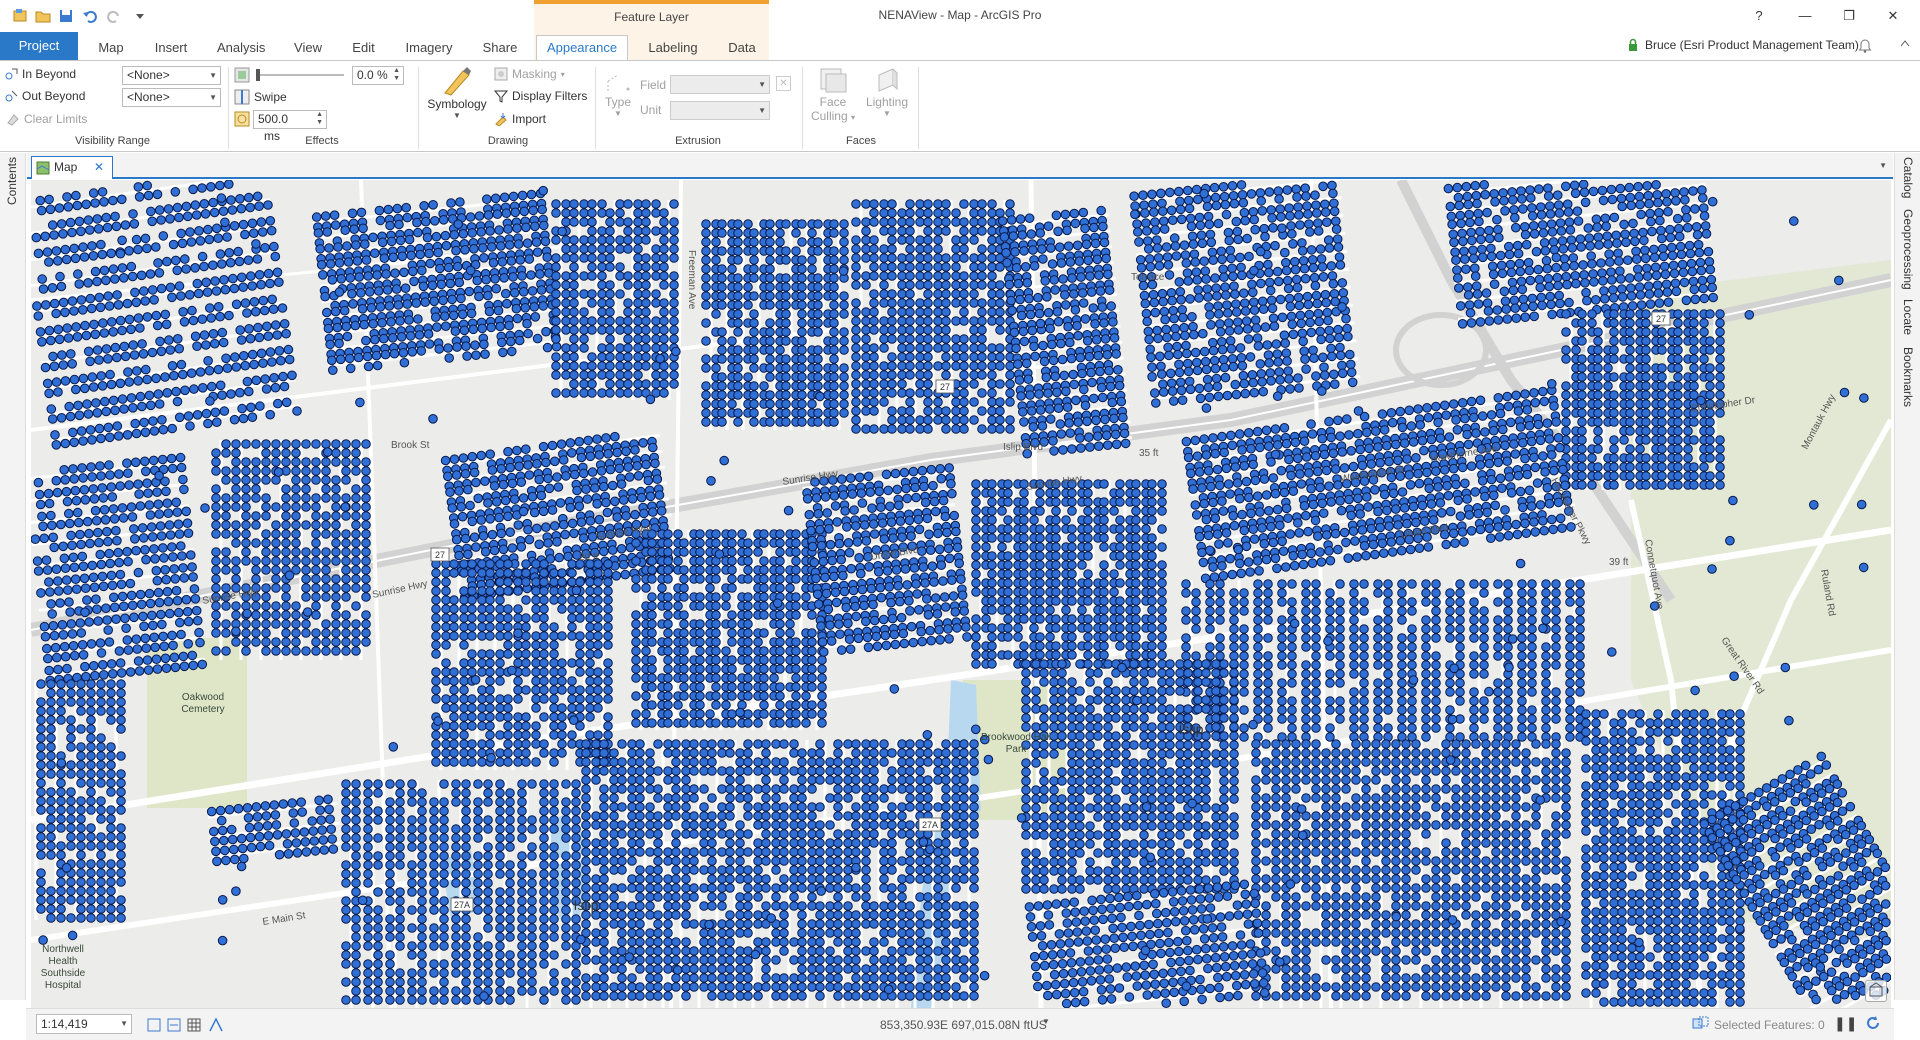  I want to click on transparency-slider, so click(300, 75).